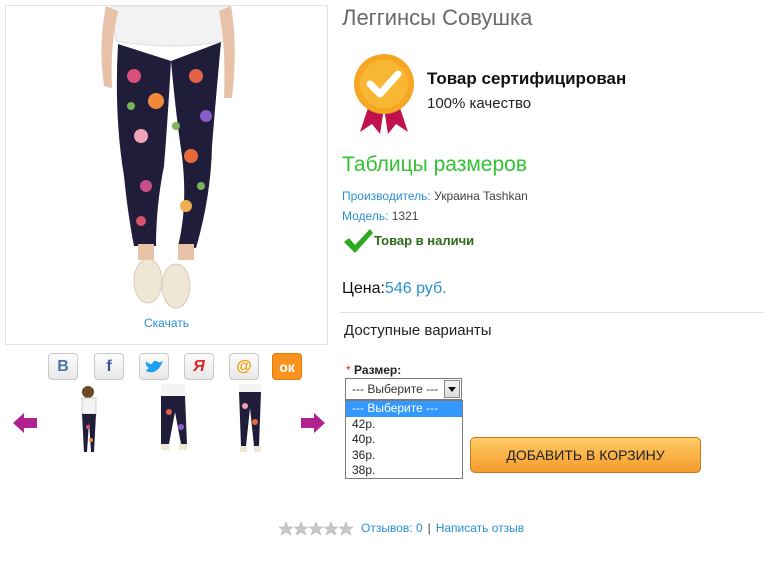  I want to click on model-value: 1321, so click(405, 216).